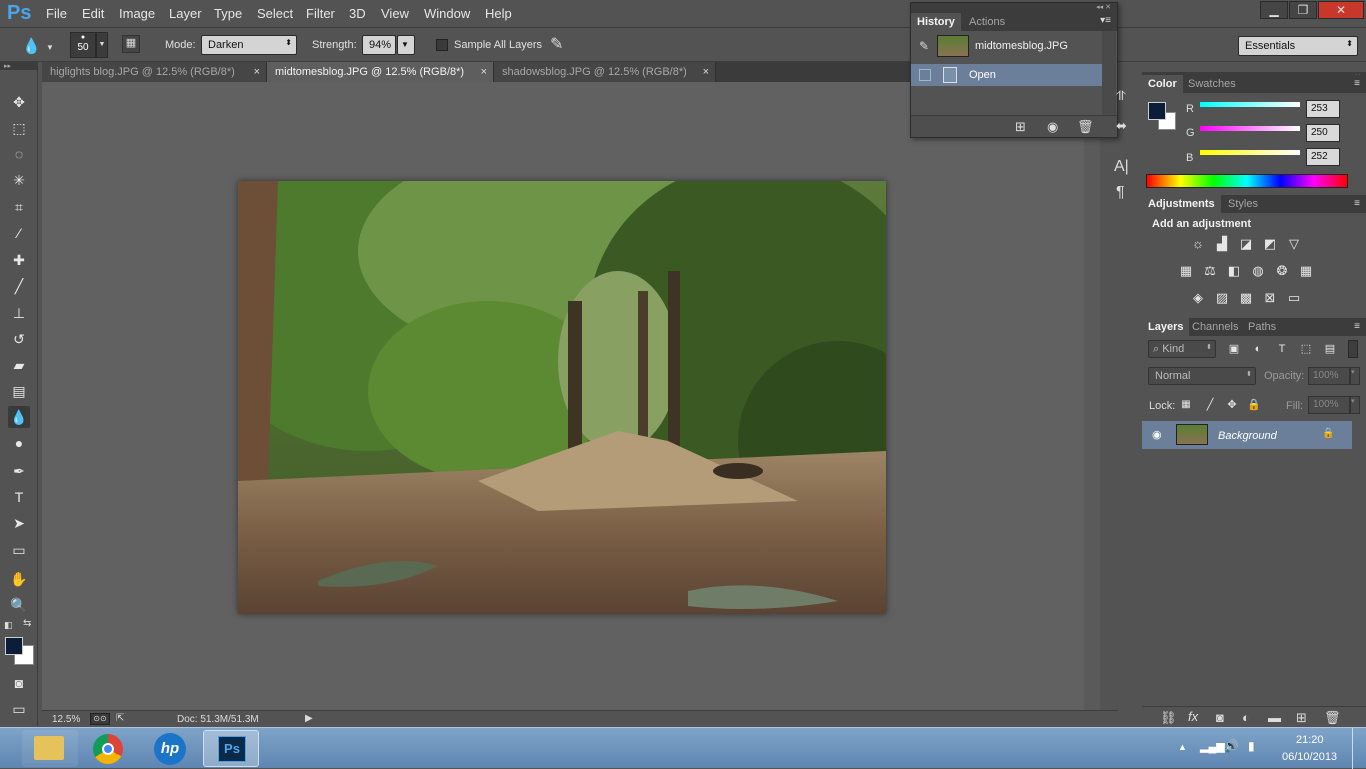 The image size is (1366, 769). What do you see at coordinates (1198, 298) in the screenshot?
I see `invert-icon: ◈` at bounding box center [1198, 298].